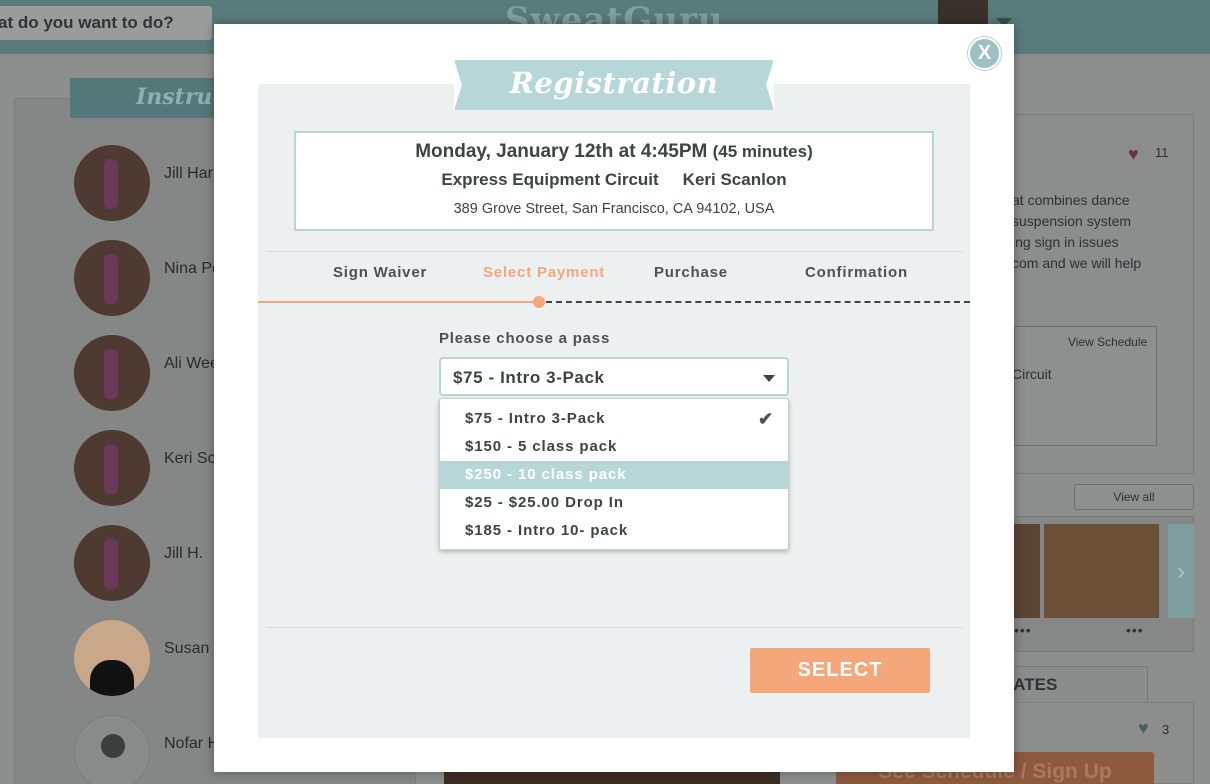  What do you see at coordinates (547, 530) in the screenshot?
I see `pass-option-label: $185 - Intro 10- pack` at bounding box center [547, 530].